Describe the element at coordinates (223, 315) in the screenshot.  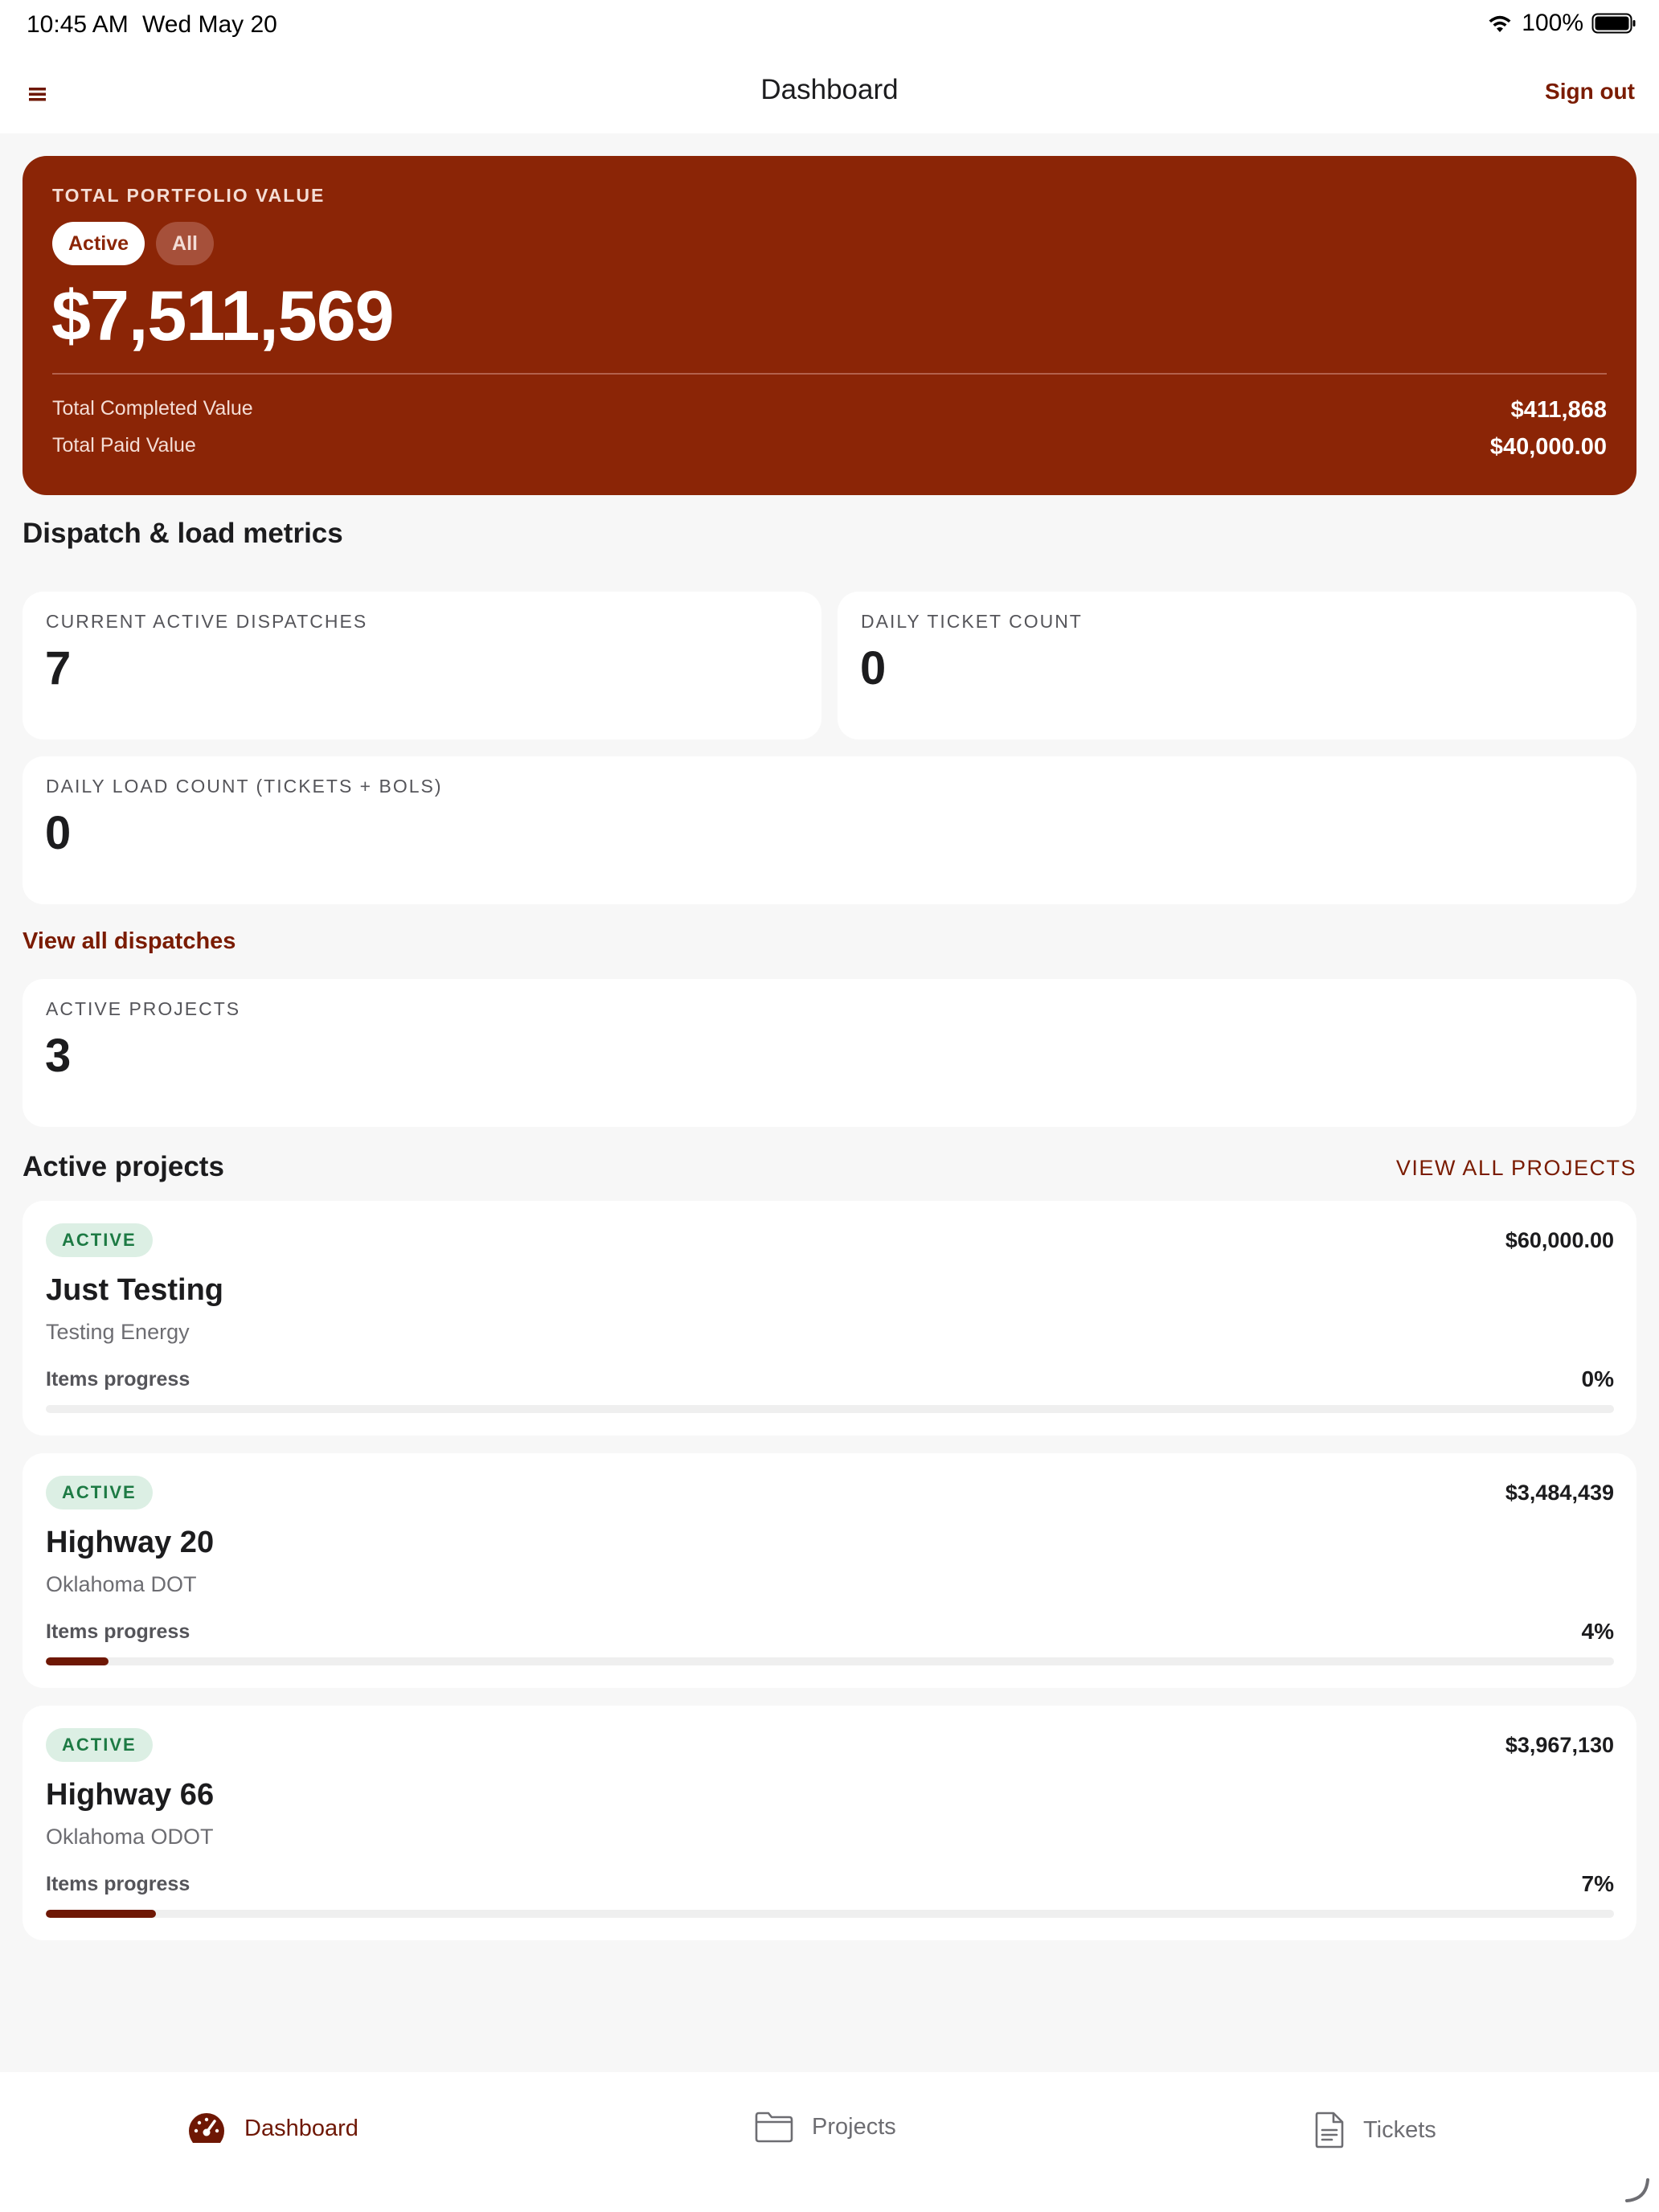
I see `portfolio-value: $7,511,569` at that location.